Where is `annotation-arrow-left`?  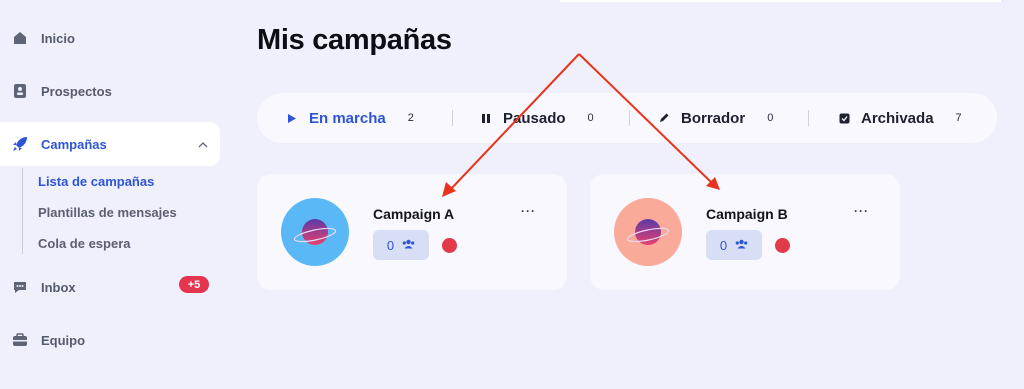 annotation-arrow-left is located at coordinates (511, 125).